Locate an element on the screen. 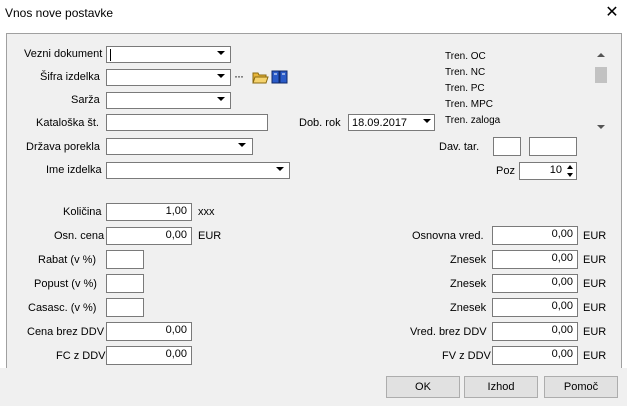  vred-brez-ddv-unit: EUR is located at coordinates (595, 332).